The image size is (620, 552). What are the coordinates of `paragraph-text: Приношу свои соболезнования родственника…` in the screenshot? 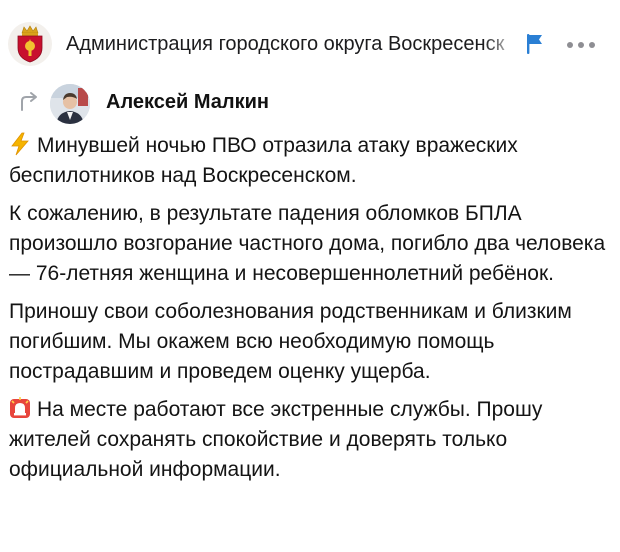 It's located at (290, 341).